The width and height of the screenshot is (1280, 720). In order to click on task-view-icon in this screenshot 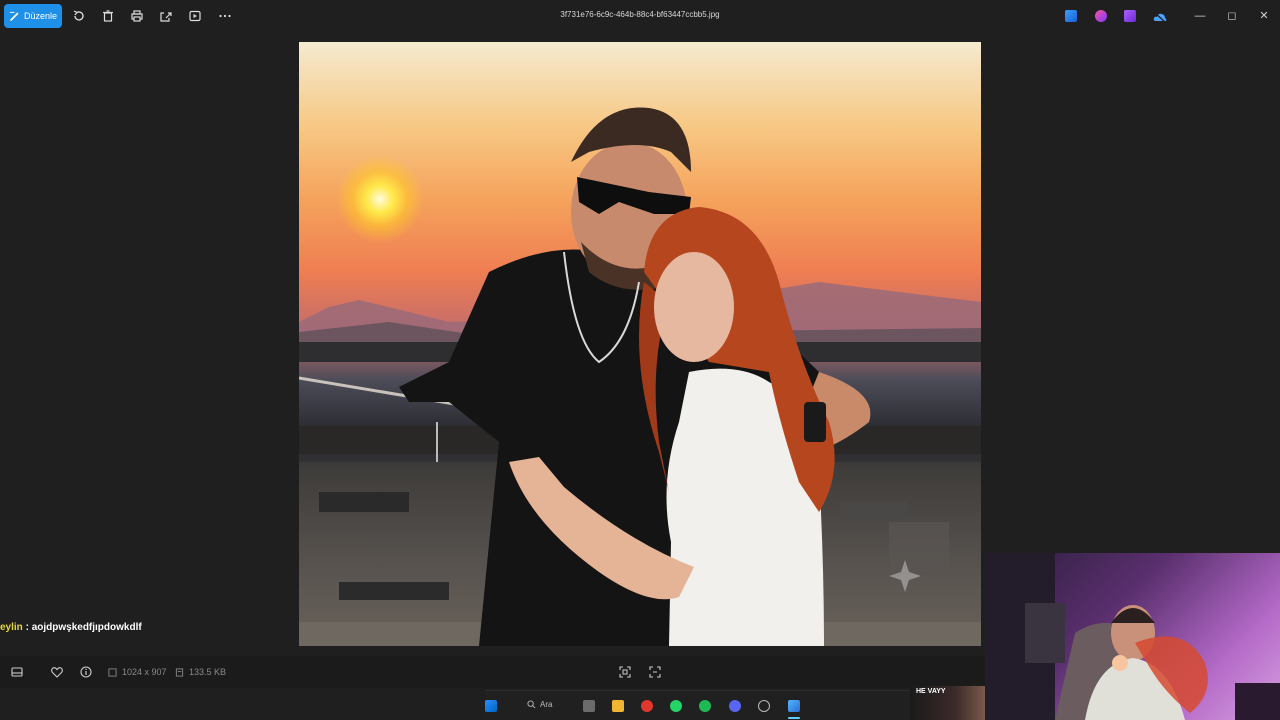, I will do `click(589, 706)`.